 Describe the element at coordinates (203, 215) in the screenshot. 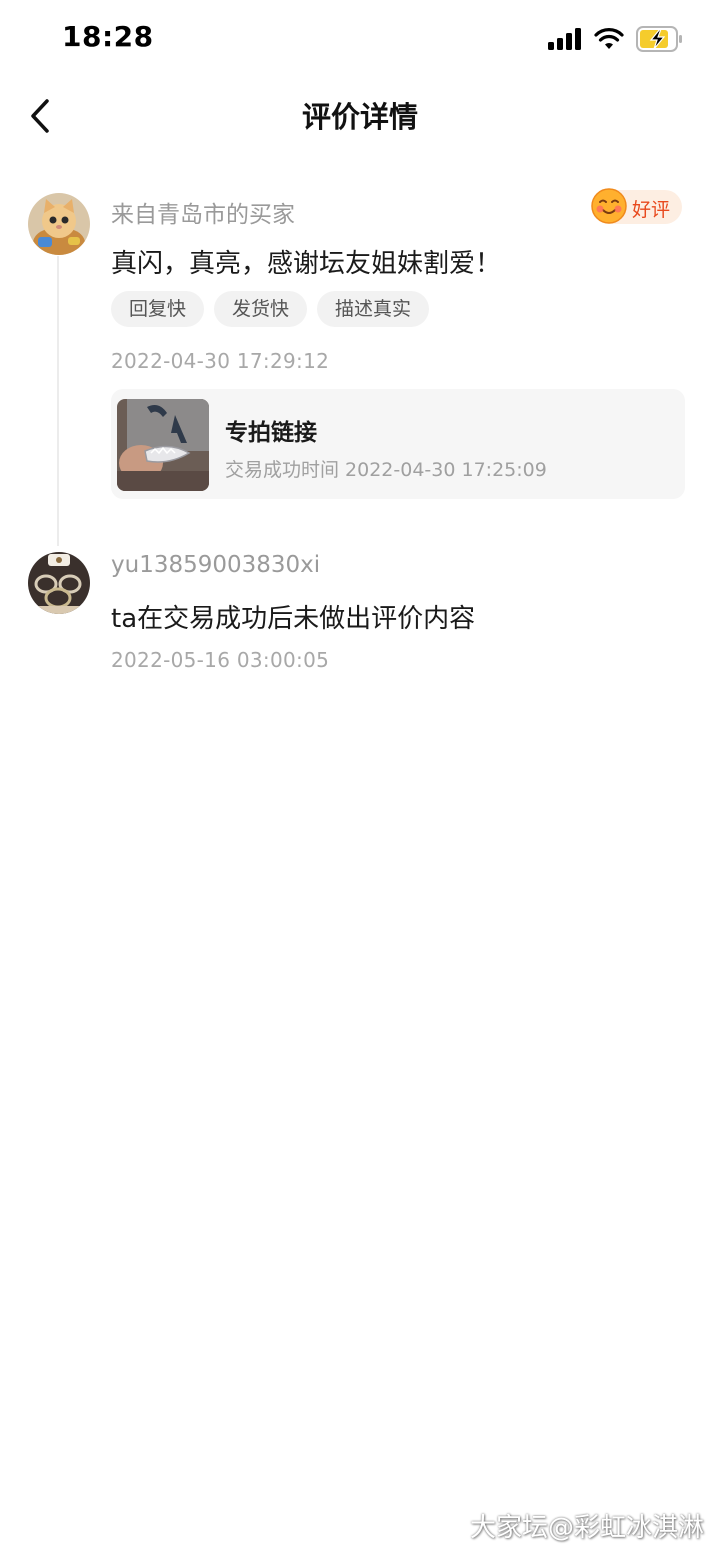

I see `reviewer-name: 来自青岛市的买家` at that location.